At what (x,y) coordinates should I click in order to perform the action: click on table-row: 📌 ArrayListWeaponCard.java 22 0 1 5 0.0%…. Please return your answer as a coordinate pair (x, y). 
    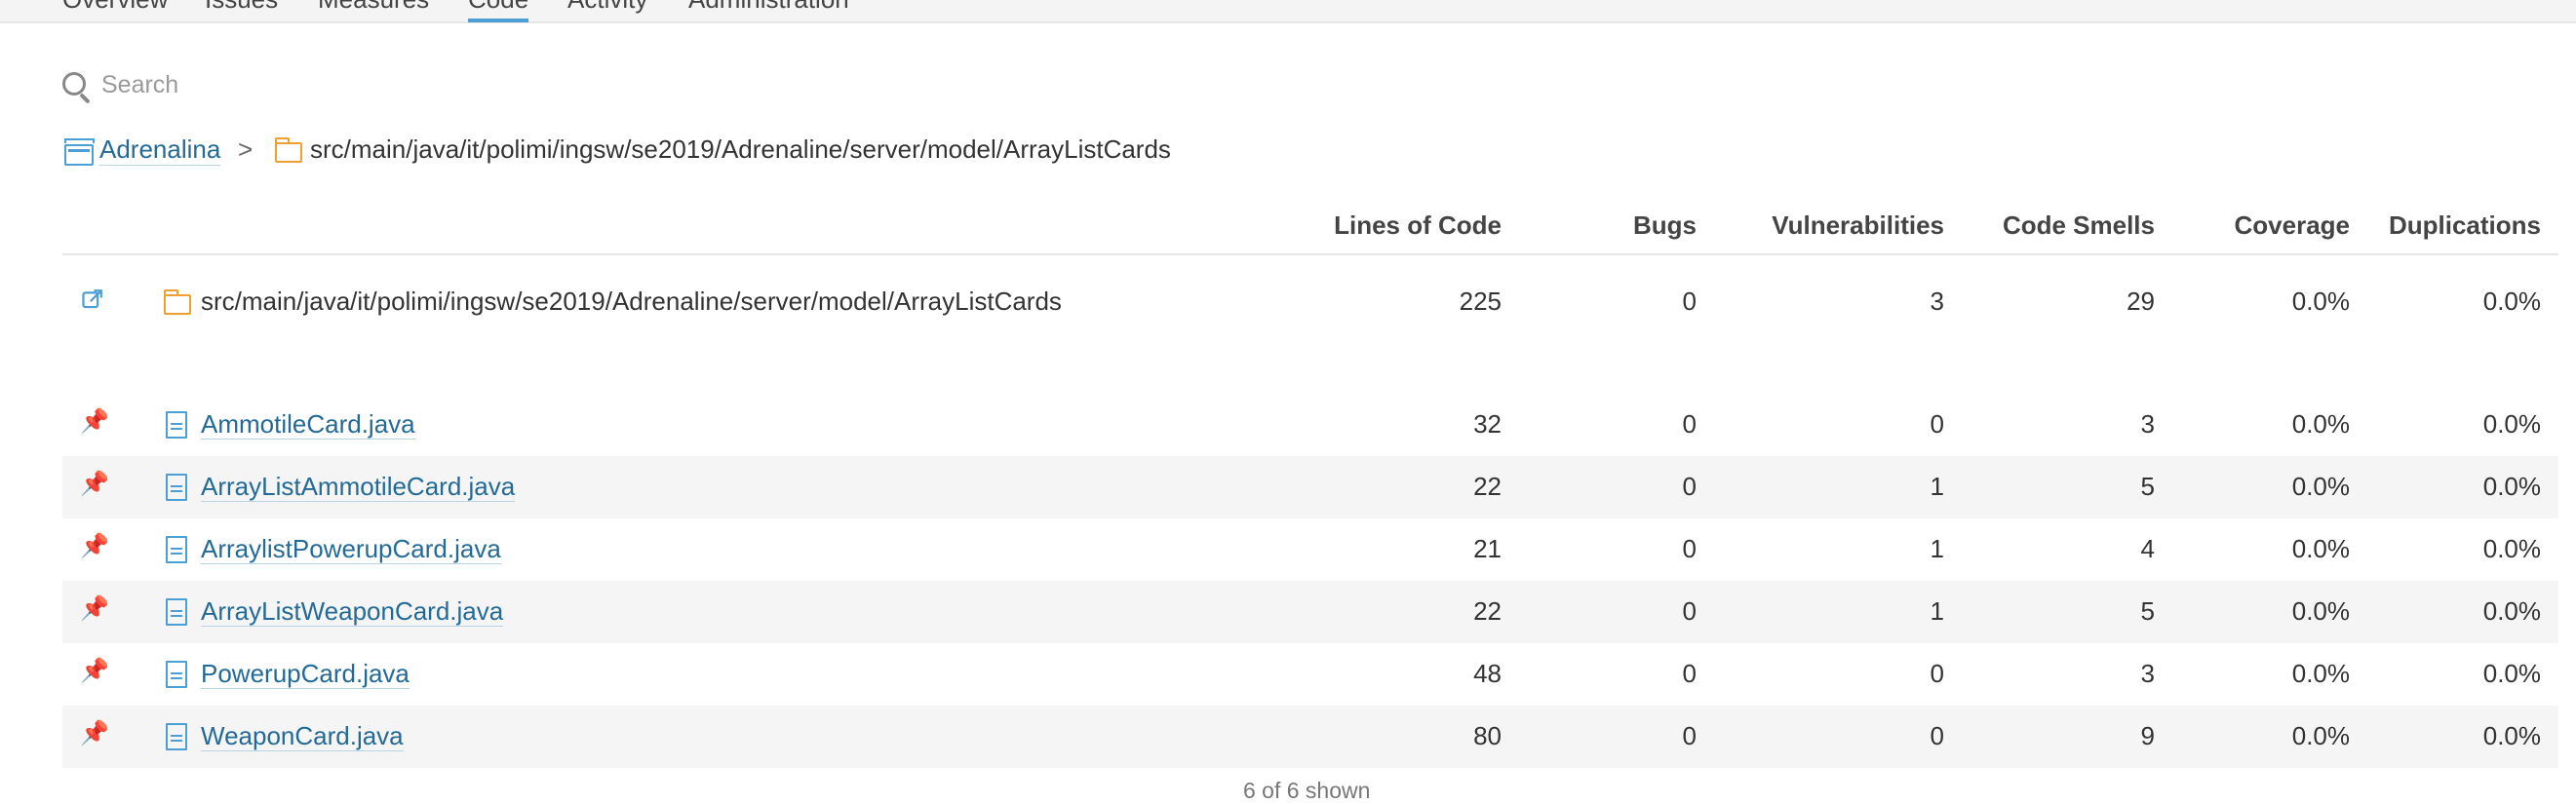
    Looking at the image, I should click on (1310, 612).